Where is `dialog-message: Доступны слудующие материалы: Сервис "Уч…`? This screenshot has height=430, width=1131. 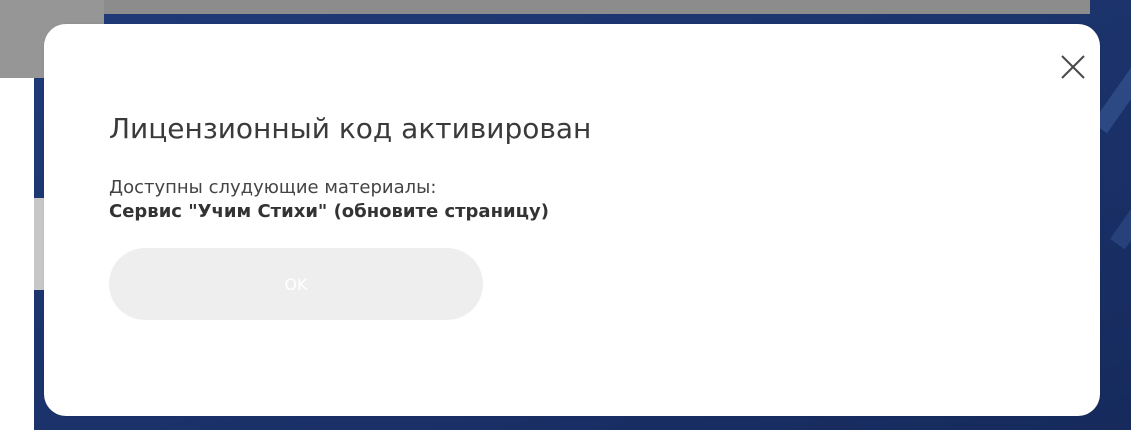 dialog-message: Доступны слудующие материалы: Сервис "Уч… is located at coordinates (329, 200).